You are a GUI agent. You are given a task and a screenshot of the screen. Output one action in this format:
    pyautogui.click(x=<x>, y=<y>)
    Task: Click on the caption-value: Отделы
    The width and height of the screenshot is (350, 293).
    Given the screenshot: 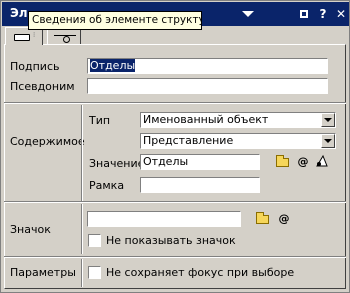 What is the action you would take?
    pyautogui.click(x=113, y=65)
    